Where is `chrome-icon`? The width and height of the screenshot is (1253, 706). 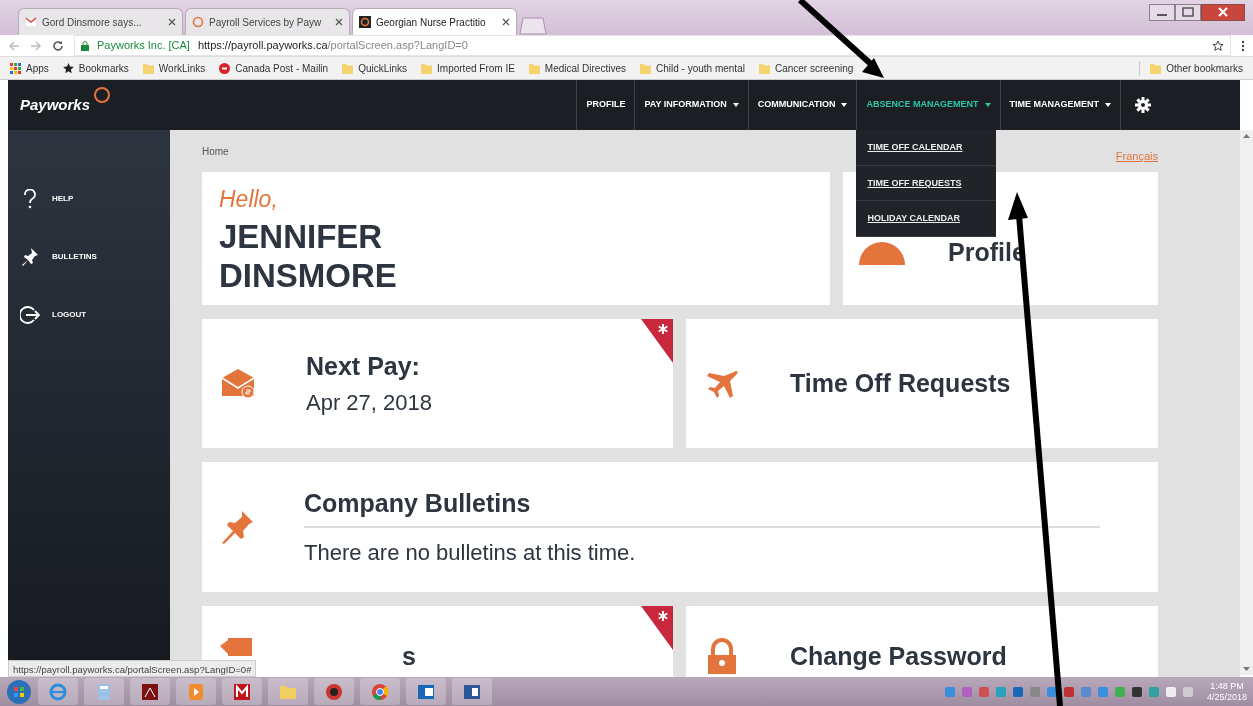 chrome-icon is located at coordinates (380, 691).